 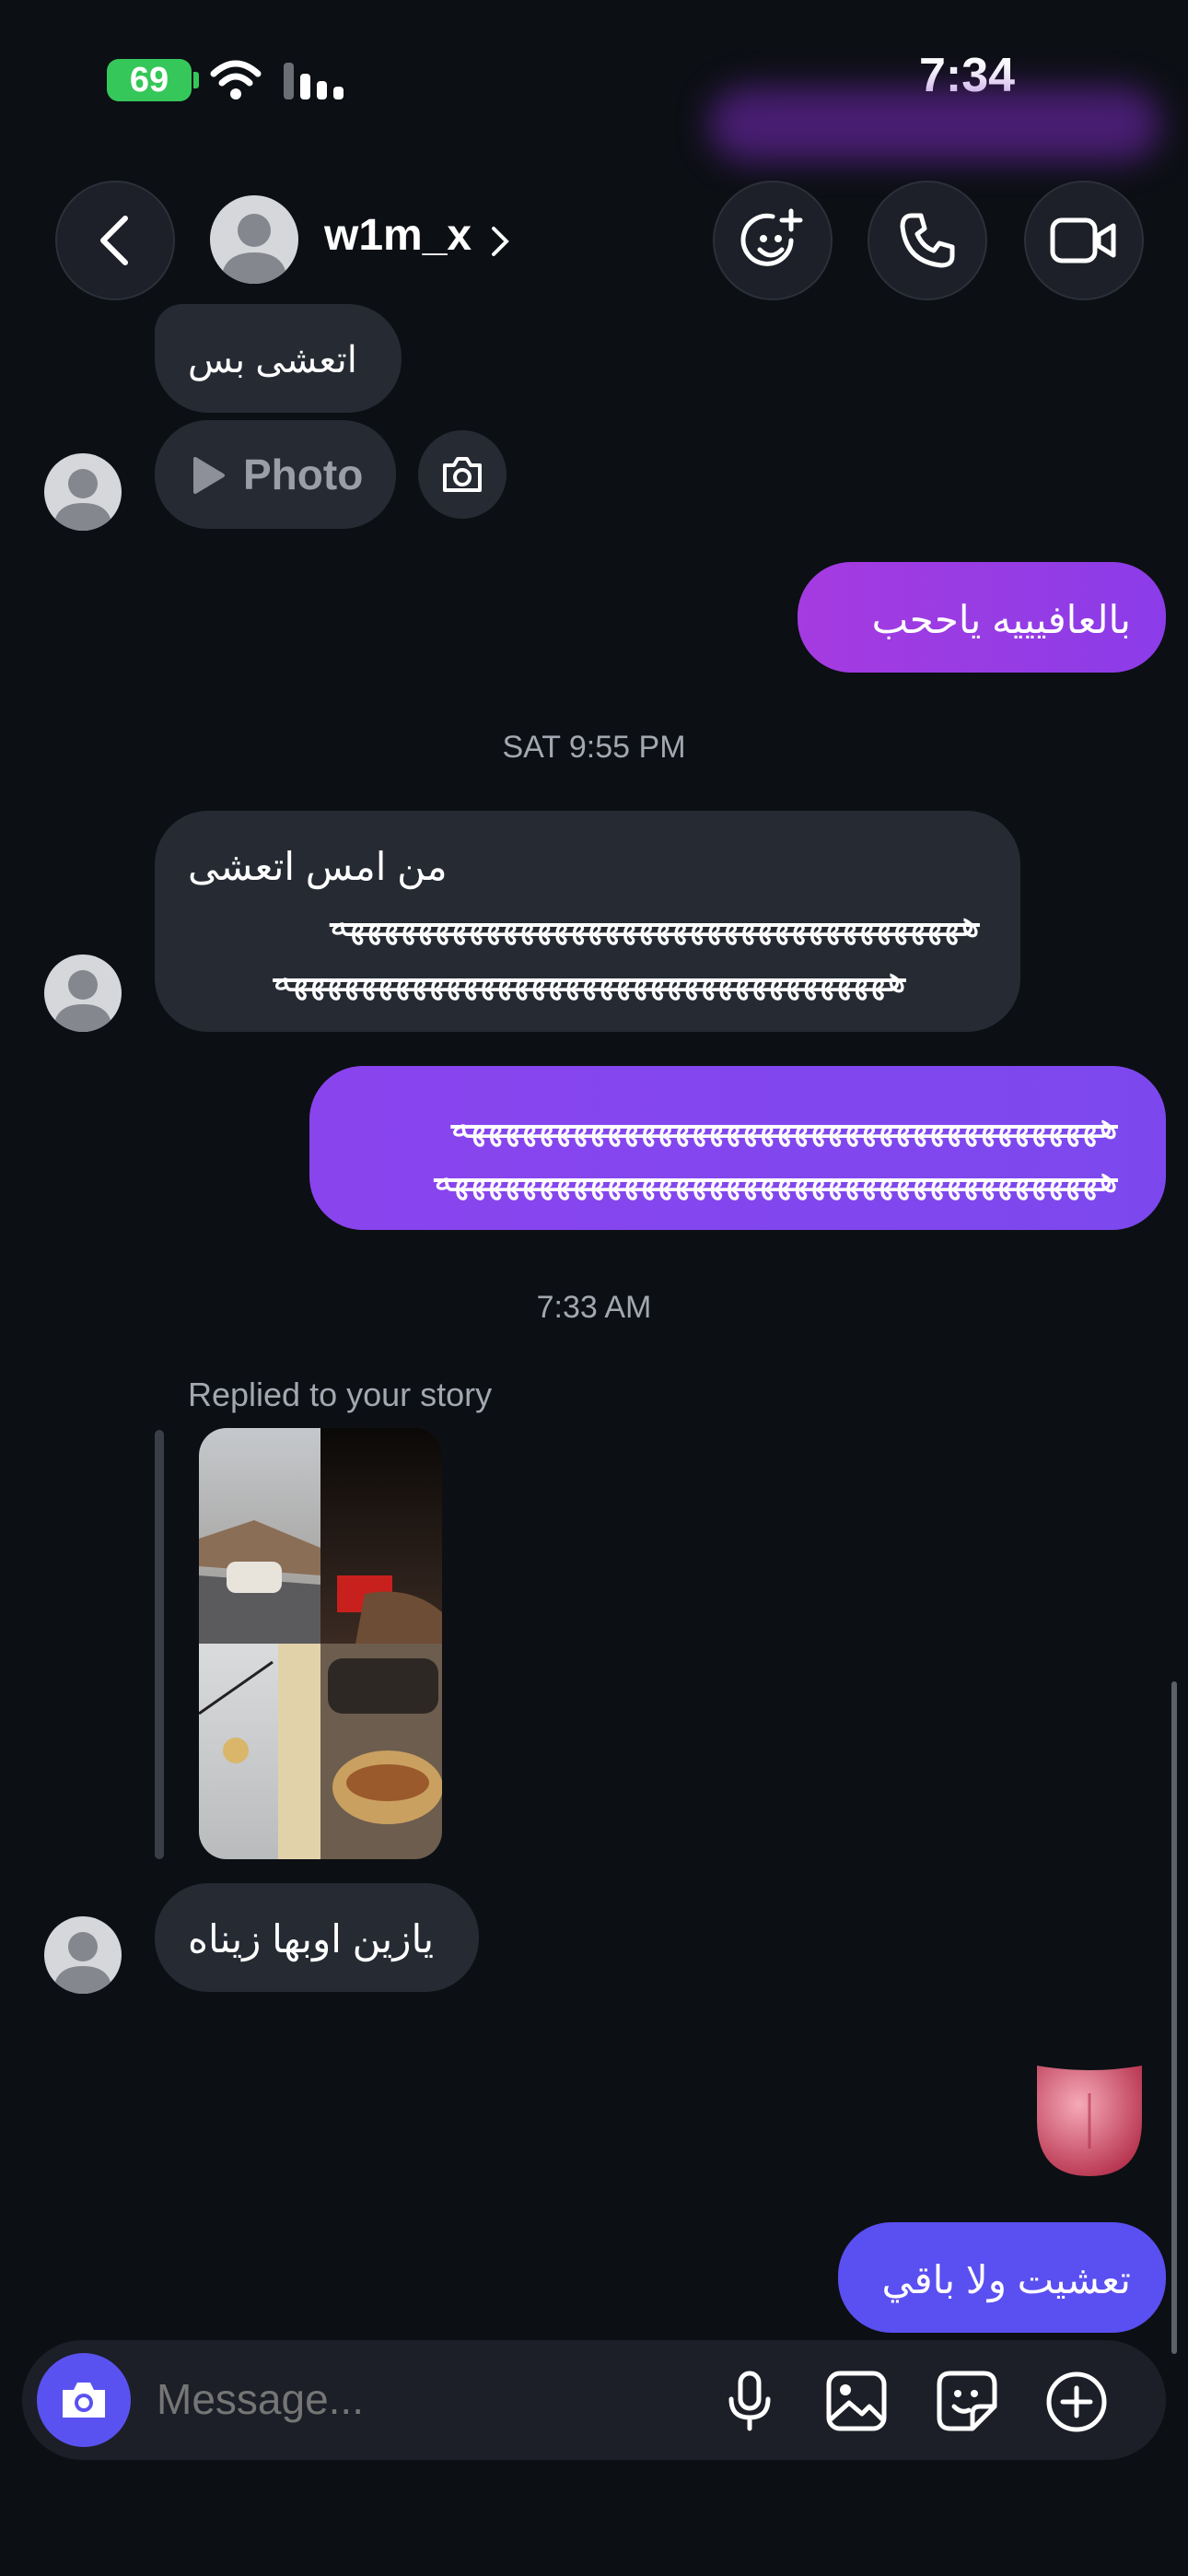 I want to click on reply-camera-button, so click(x=462, y=475).